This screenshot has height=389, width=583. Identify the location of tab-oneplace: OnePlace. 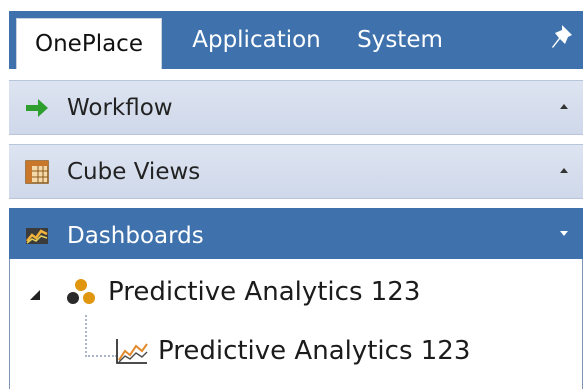
(89, 43).